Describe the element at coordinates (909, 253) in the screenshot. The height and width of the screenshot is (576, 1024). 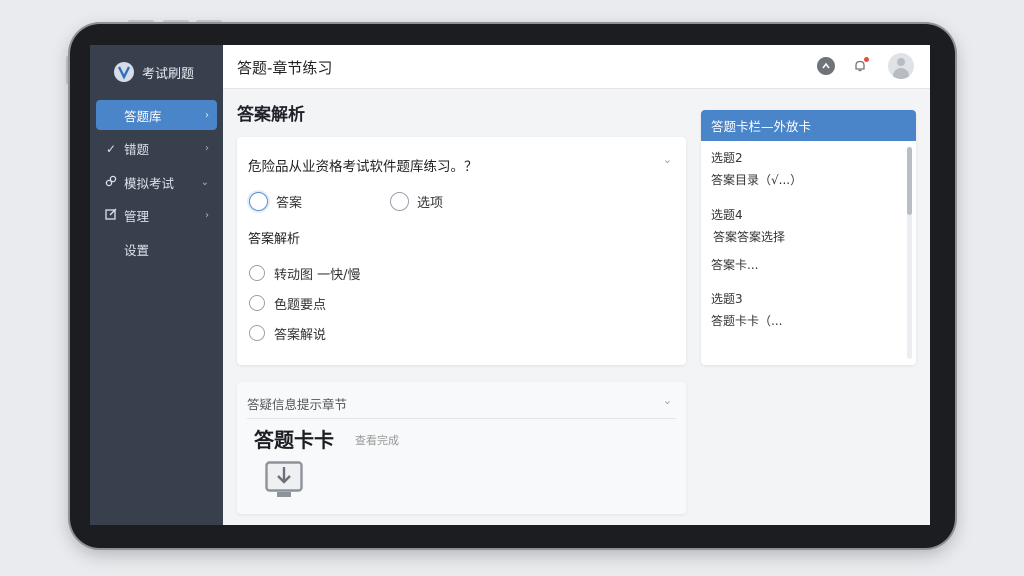
I see `scrollbar` at that location.